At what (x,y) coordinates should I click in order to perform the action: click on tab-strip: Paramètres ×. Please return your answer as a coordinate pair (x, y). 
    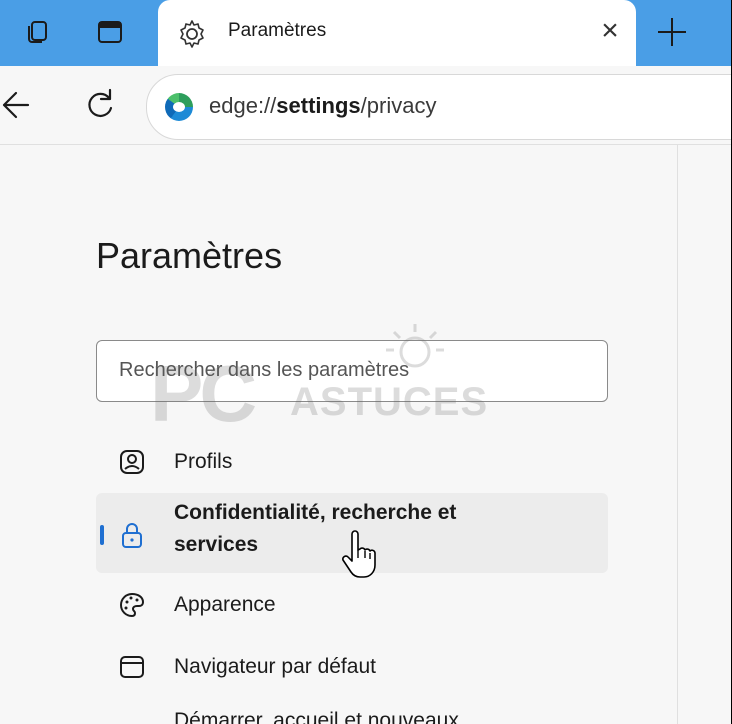
    Looking at the image, I should click on (366, 33).